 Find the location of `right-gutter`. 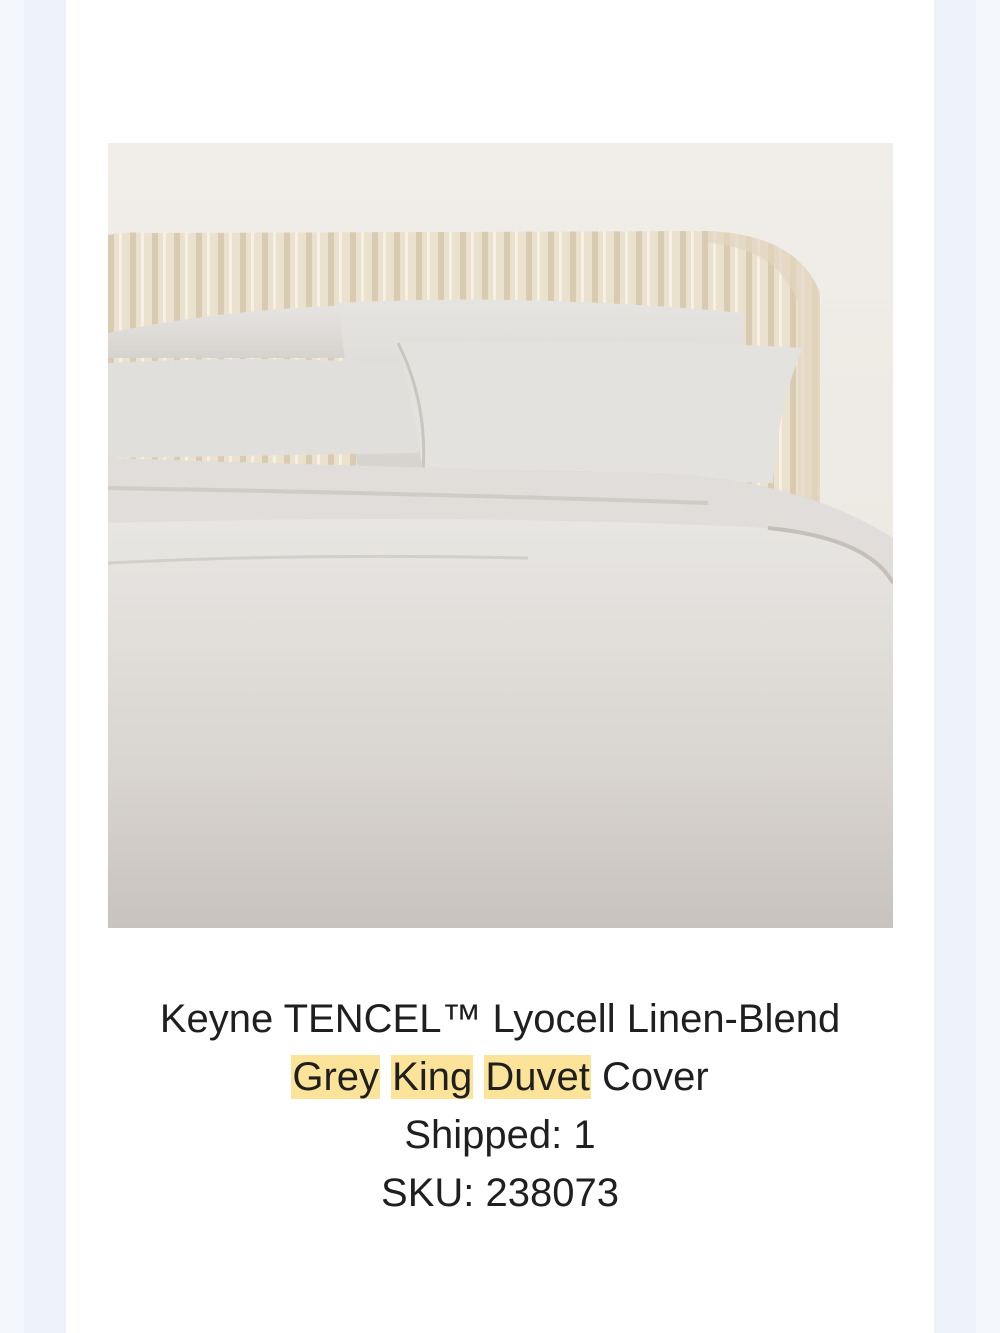

right-gutter is located at coordinates (988, 666).